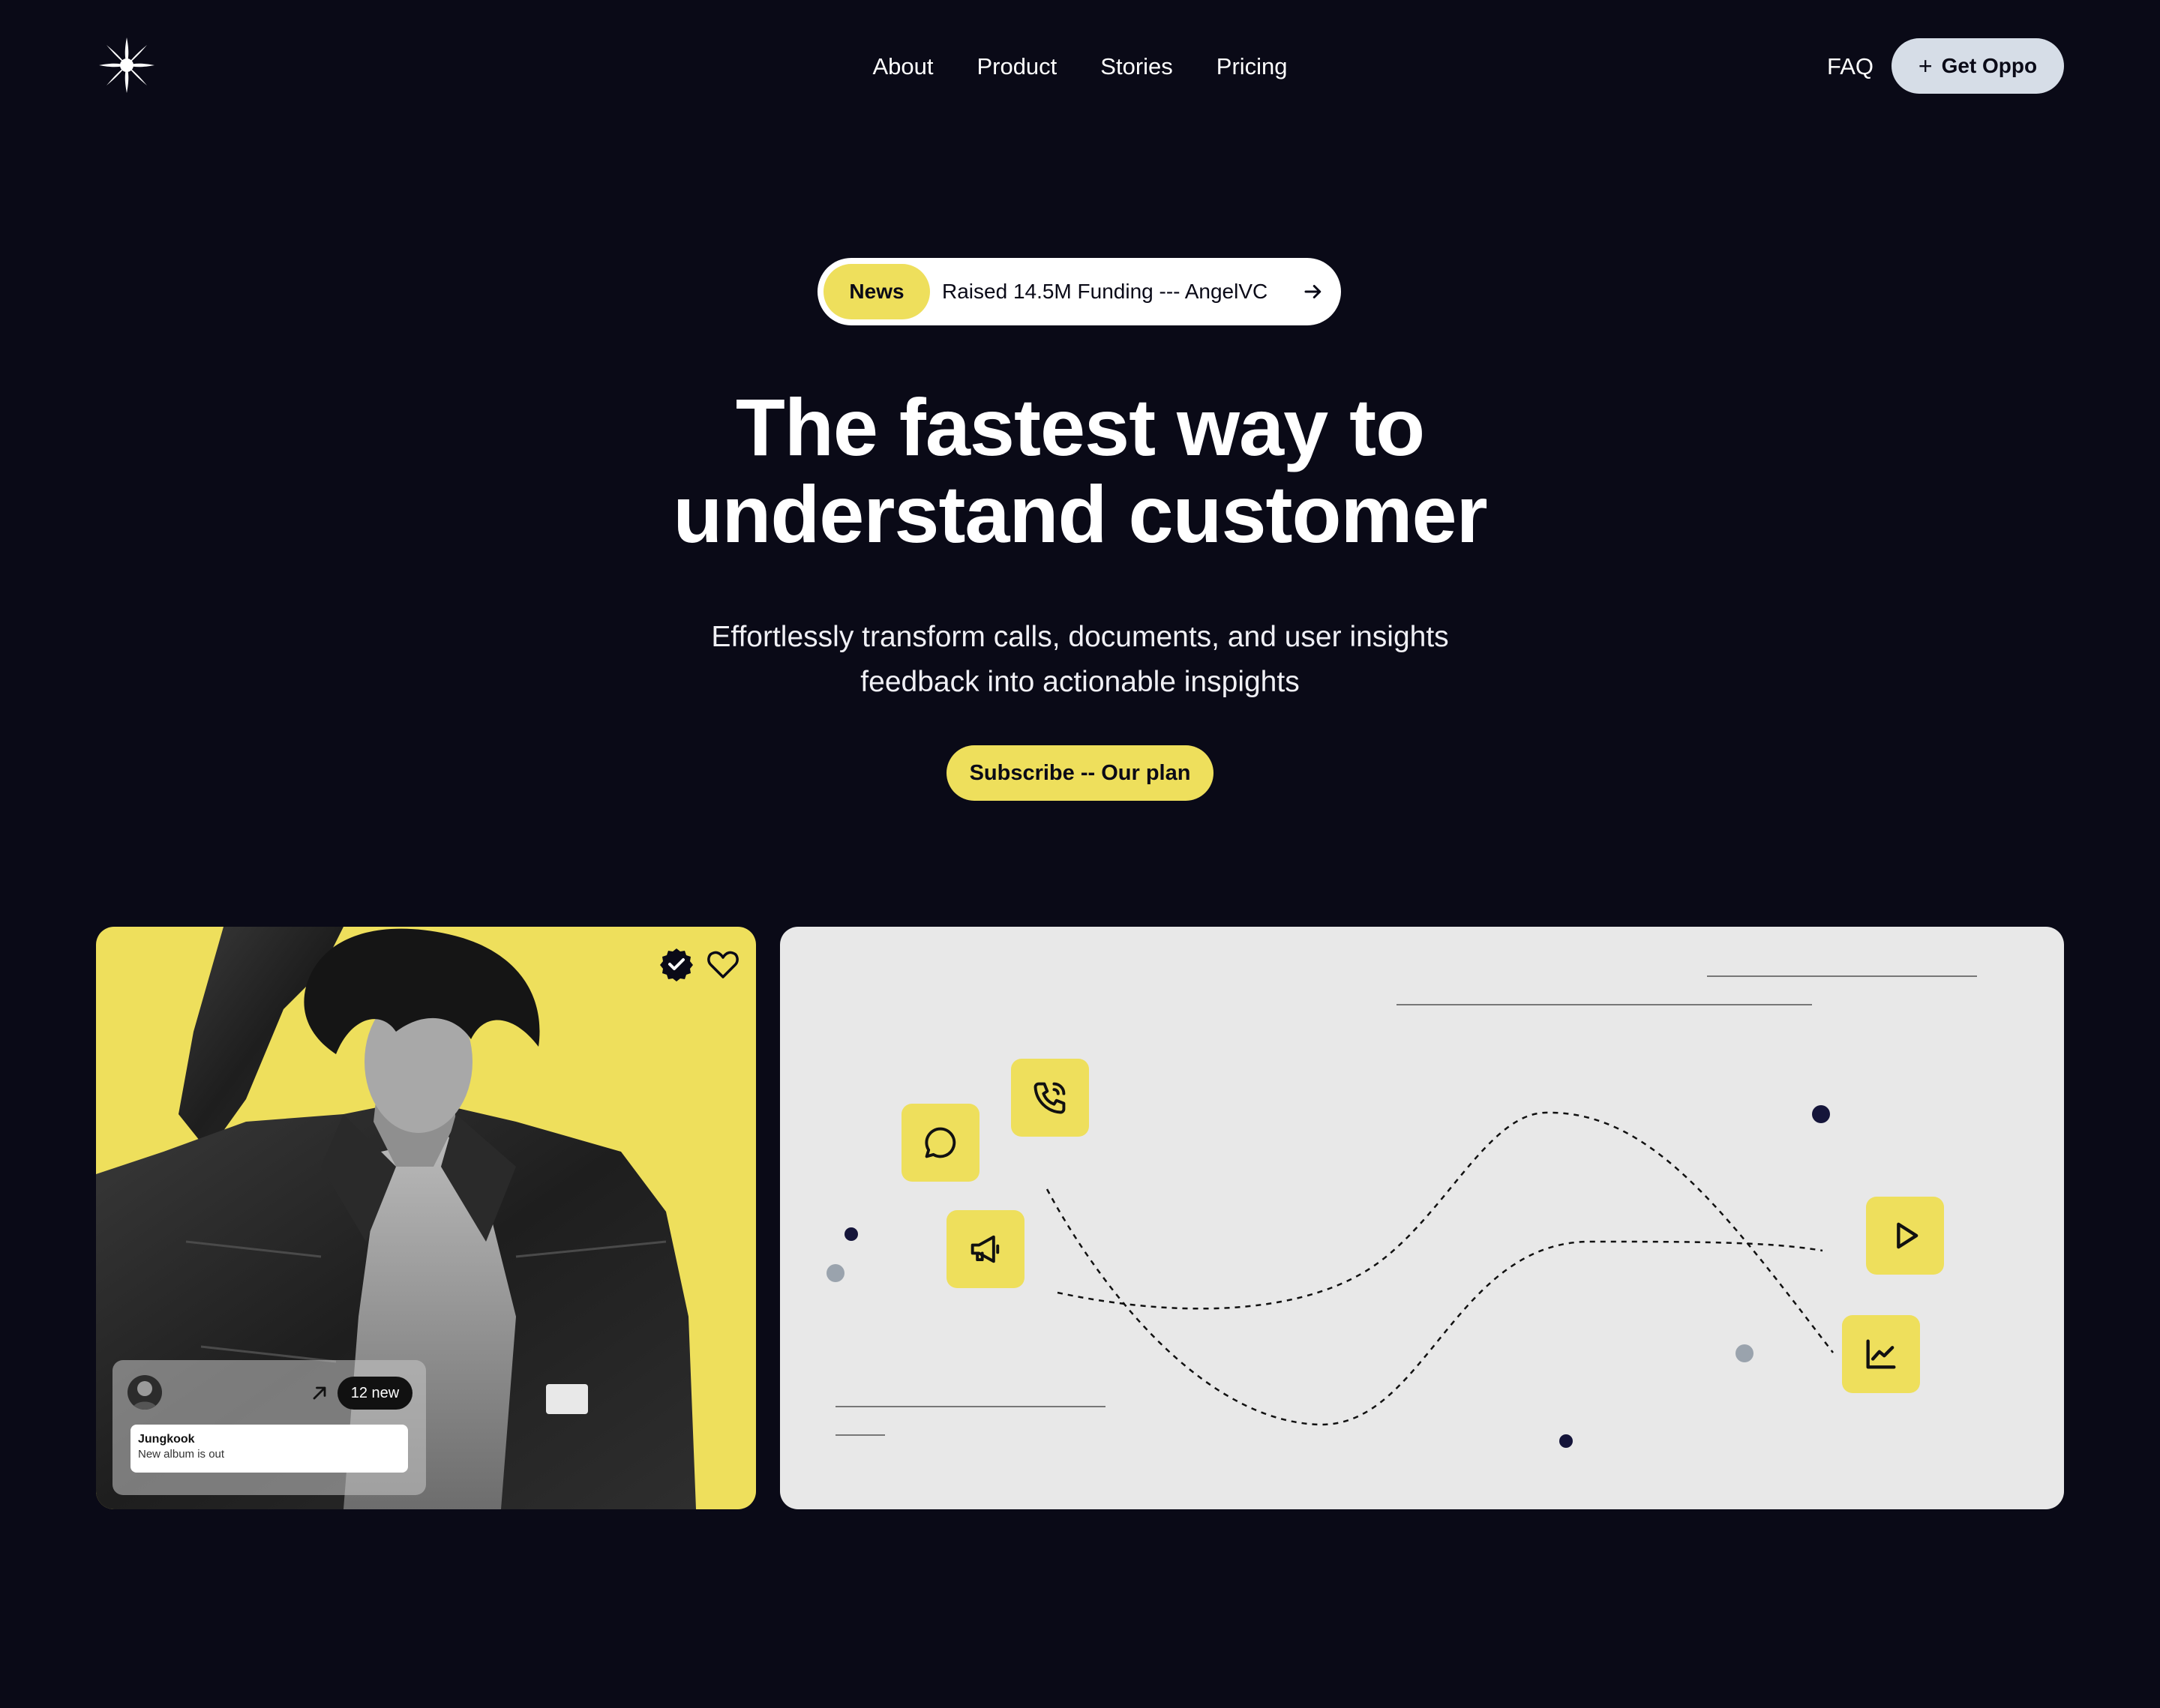 This screenshot has height=1708, width=2160. What do you see at coordinates (1080, 514) in the screenshot?
I see `hero-headline-line-2: understand customer` at bounding box center [1080, 514].